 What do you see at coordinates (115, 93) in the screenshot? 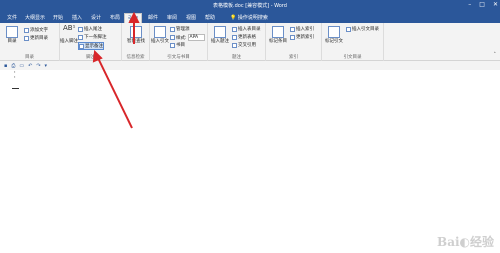
I see `arrow-to-show-notes` at bounding box center [115, 93].